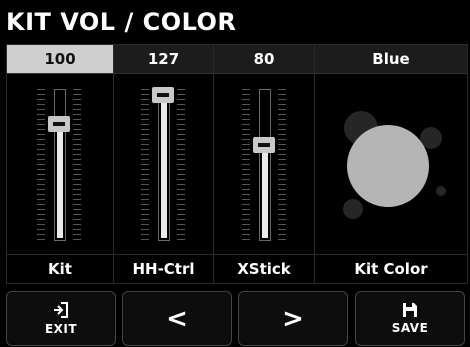 Image resolution: width=470 pixels, height=347 pixels. I want to click on fader-hh-ctrl-track, so click(164, 165).